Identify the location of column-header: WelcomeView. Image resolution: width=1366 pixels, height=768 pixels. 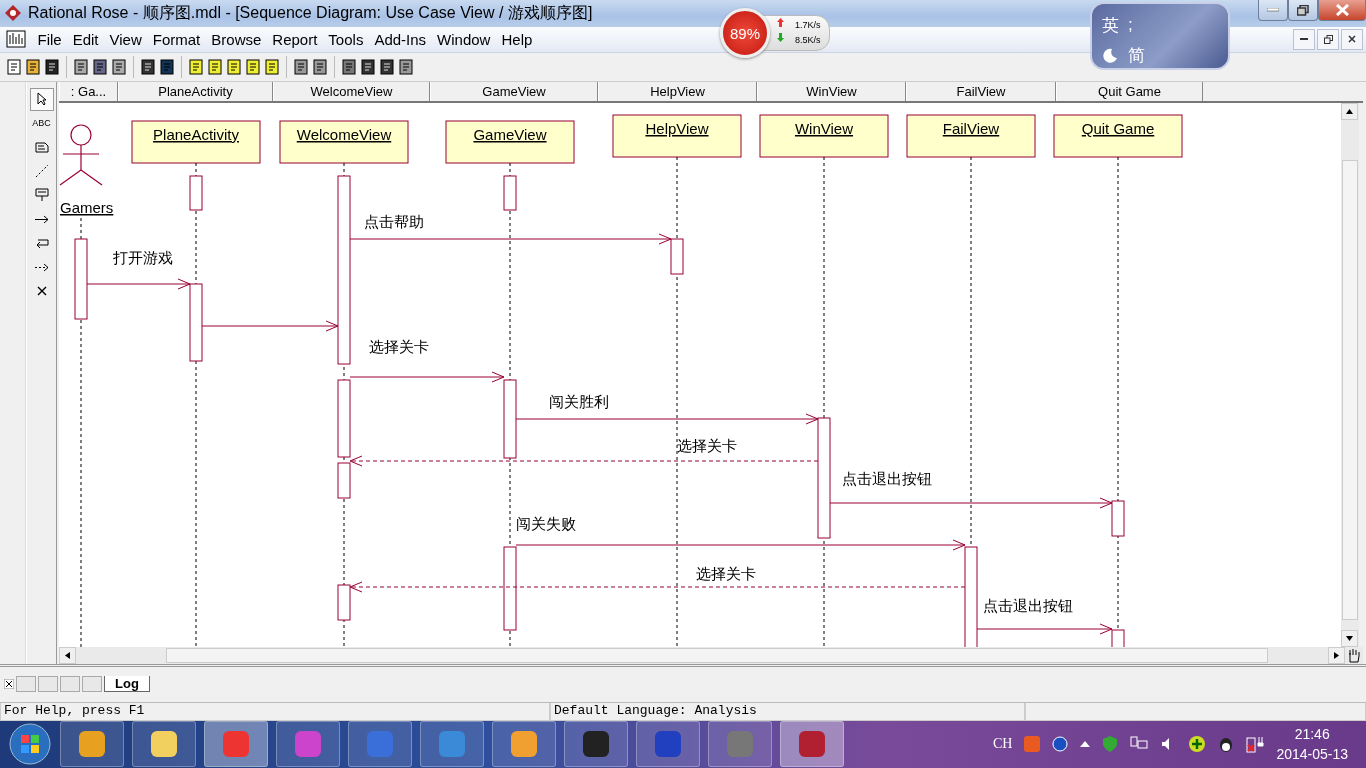
(351, 91).